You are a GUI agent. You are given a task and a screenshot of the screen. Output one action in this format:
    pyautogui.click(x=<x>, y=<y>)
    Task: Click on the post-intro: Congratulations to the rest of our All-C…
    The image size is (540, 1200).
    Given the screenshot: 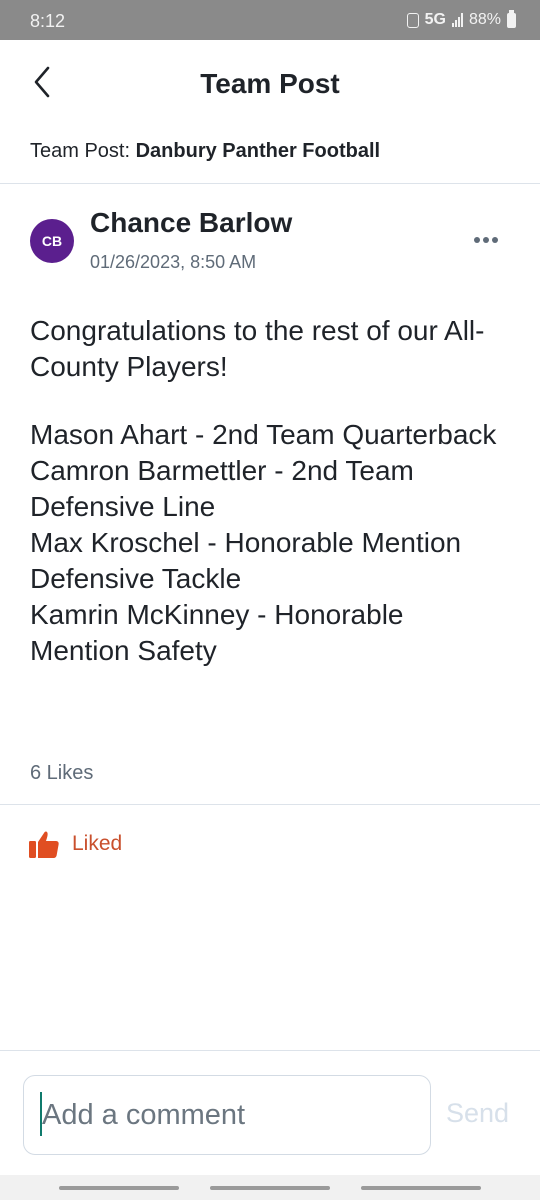 What is the action you would take?
    pyautogui.click(x=257, y=348)
    